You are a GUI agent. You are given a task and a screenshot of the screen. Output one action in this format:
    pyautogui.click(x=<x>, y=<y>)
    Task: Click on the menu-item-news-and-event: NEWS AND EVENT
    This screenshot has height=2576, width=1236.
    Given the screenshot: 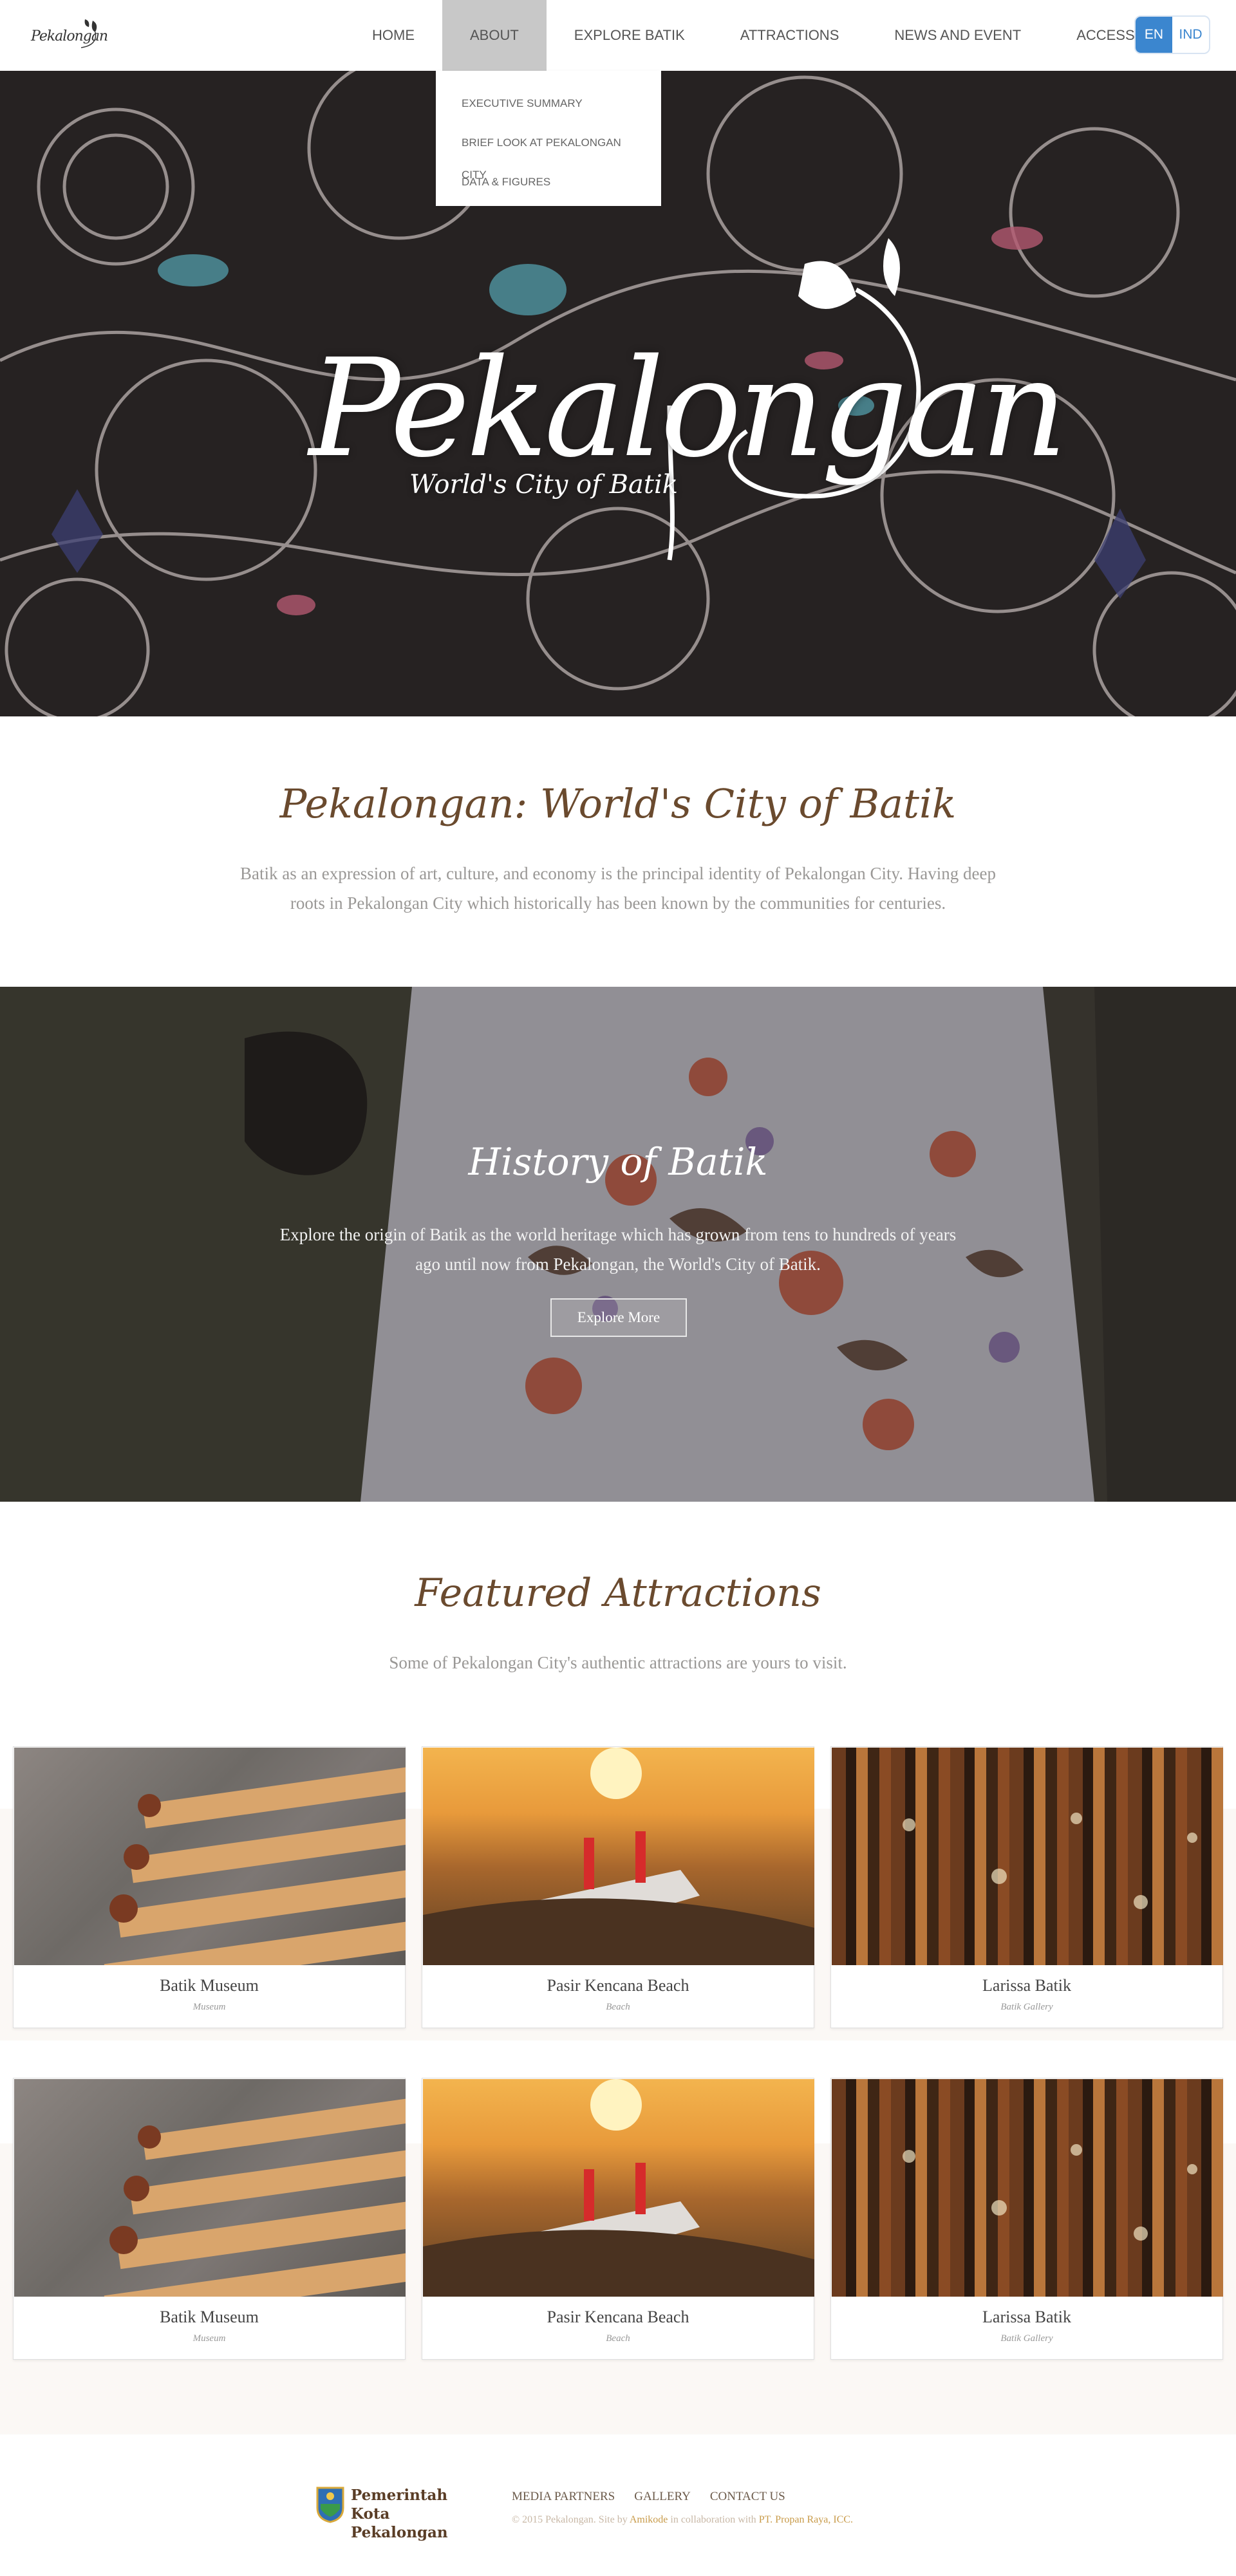 What is the action you would take?
    pyautogui.click(x=958, y=35)
    